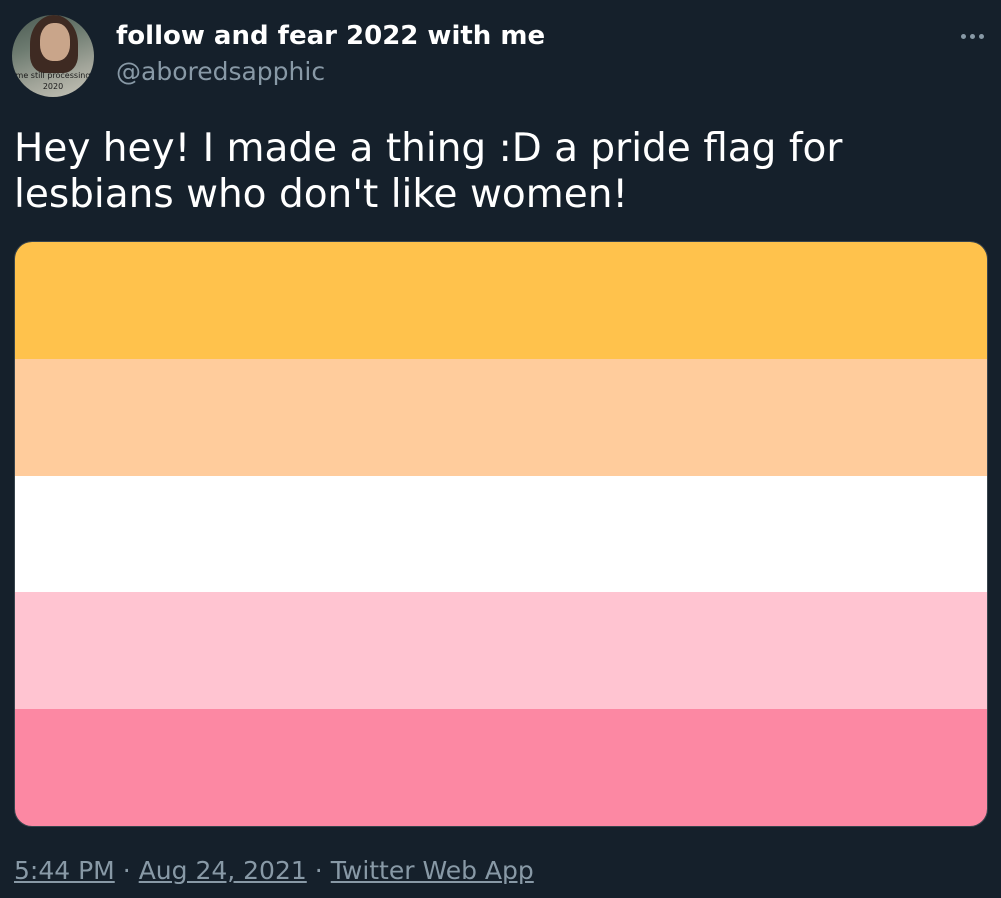  I want to click on tweet-date-link: Aug 24, 2021, so click(223, 870).